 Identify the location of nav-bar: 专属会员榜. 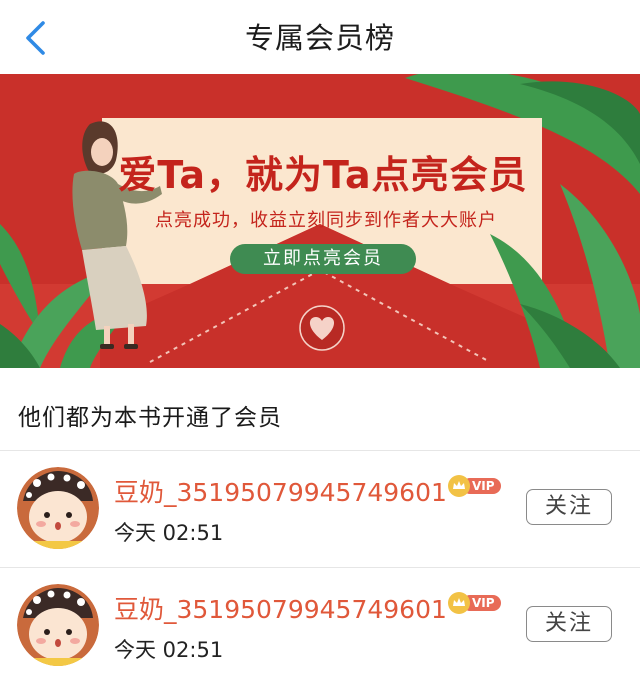
(320, 37).